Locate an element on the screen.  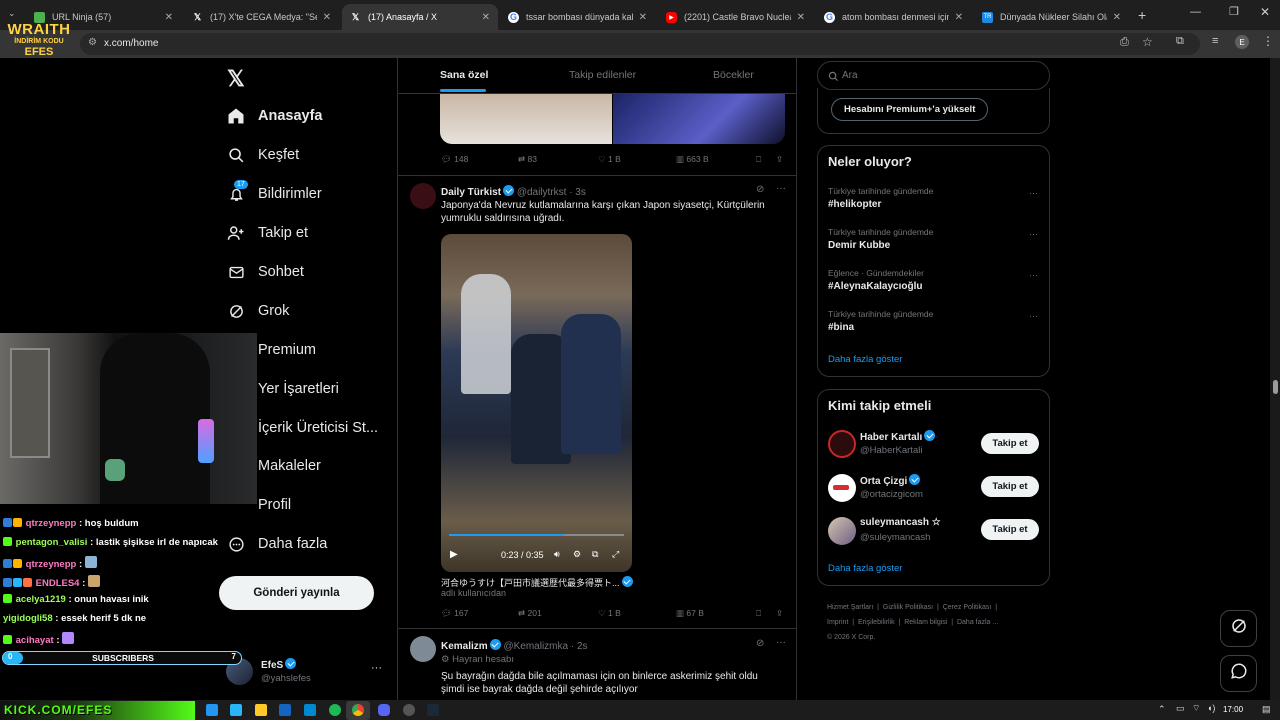
footer-link: Imprint is located at coordinates (837, 622).